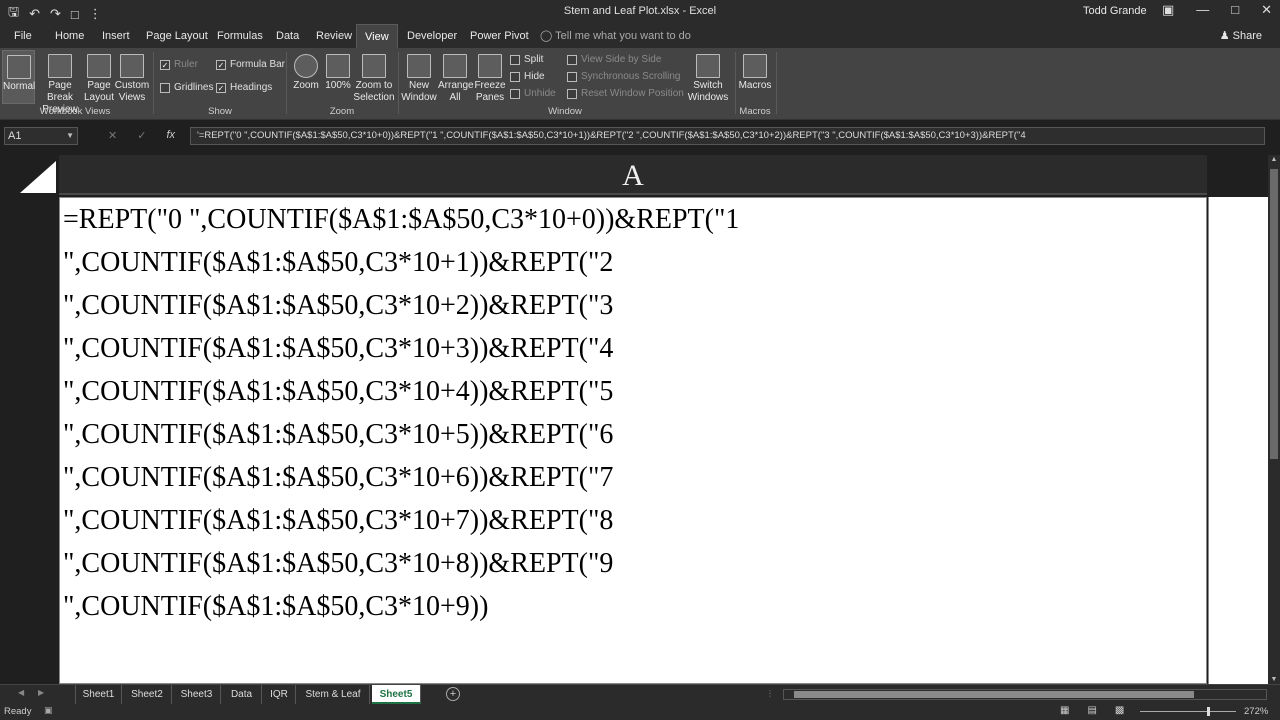 This screenshot has width=1280, height=720. I want to click on view-shortcuts: ▦ ▤ ▩, so click(1092, 710).